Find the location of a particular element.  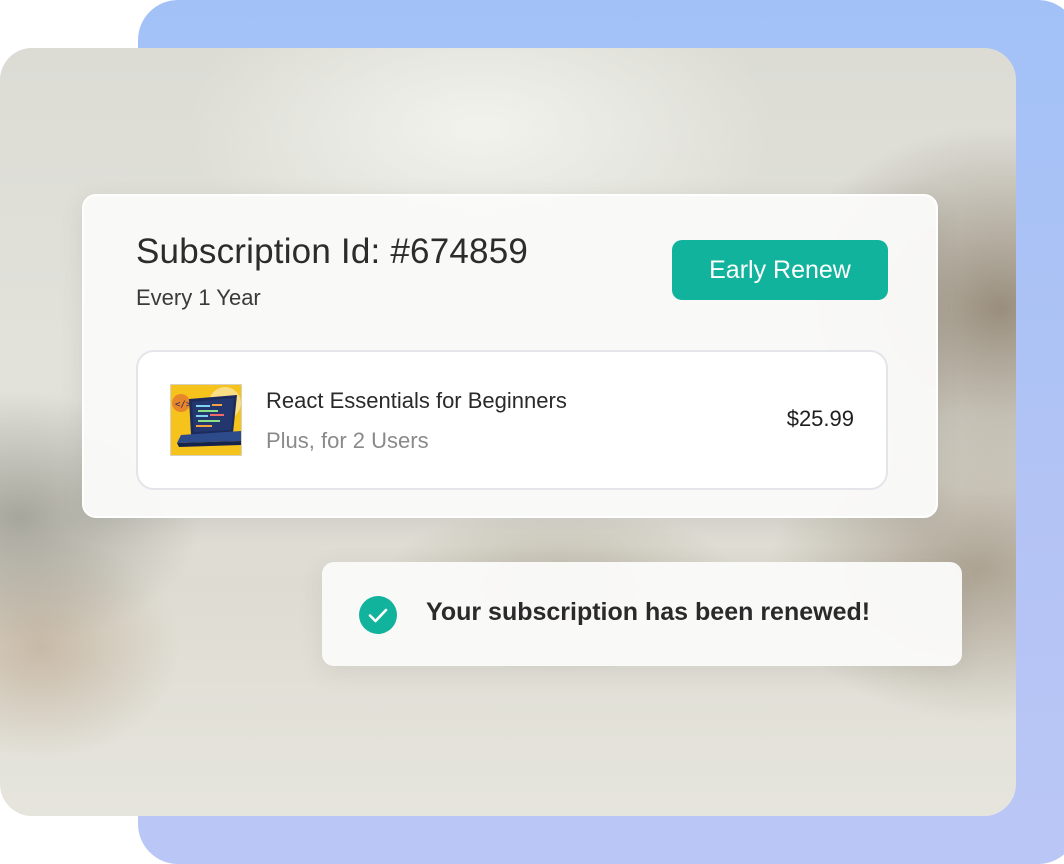

toast-message: Your subscription has been renewed! is located at coordinates (648, 612).